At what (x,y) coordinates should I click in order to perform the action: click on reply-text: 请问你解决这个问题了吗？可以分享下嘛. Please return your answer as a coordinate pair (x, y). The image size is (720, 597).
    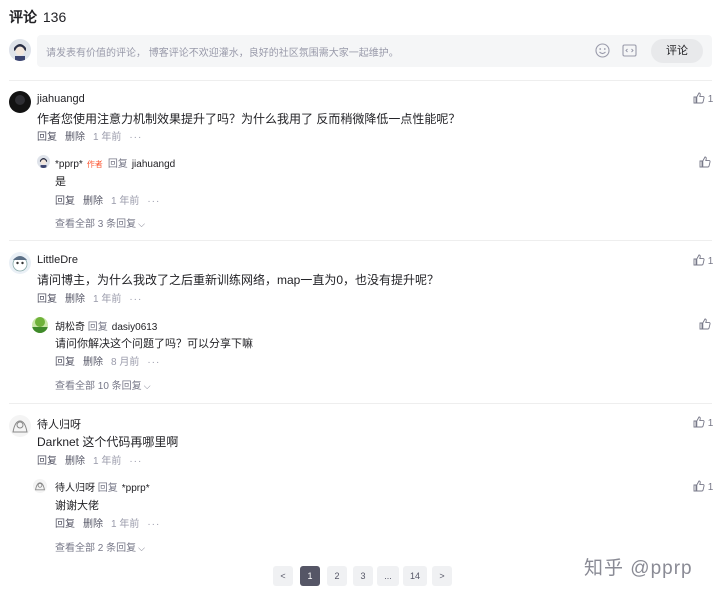
    Looking at the image, I should click on (154, 344).